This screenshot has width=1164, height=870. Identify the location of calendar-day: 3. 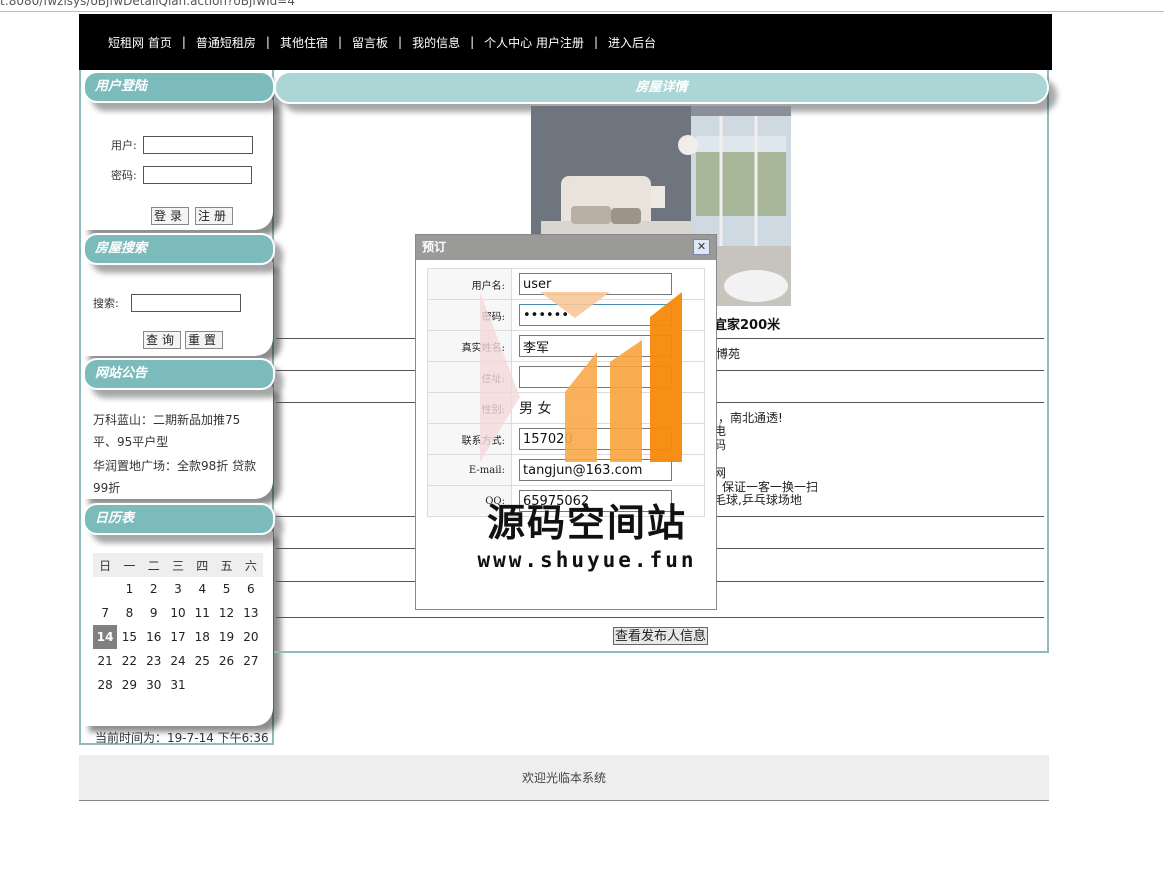
(178, 589).